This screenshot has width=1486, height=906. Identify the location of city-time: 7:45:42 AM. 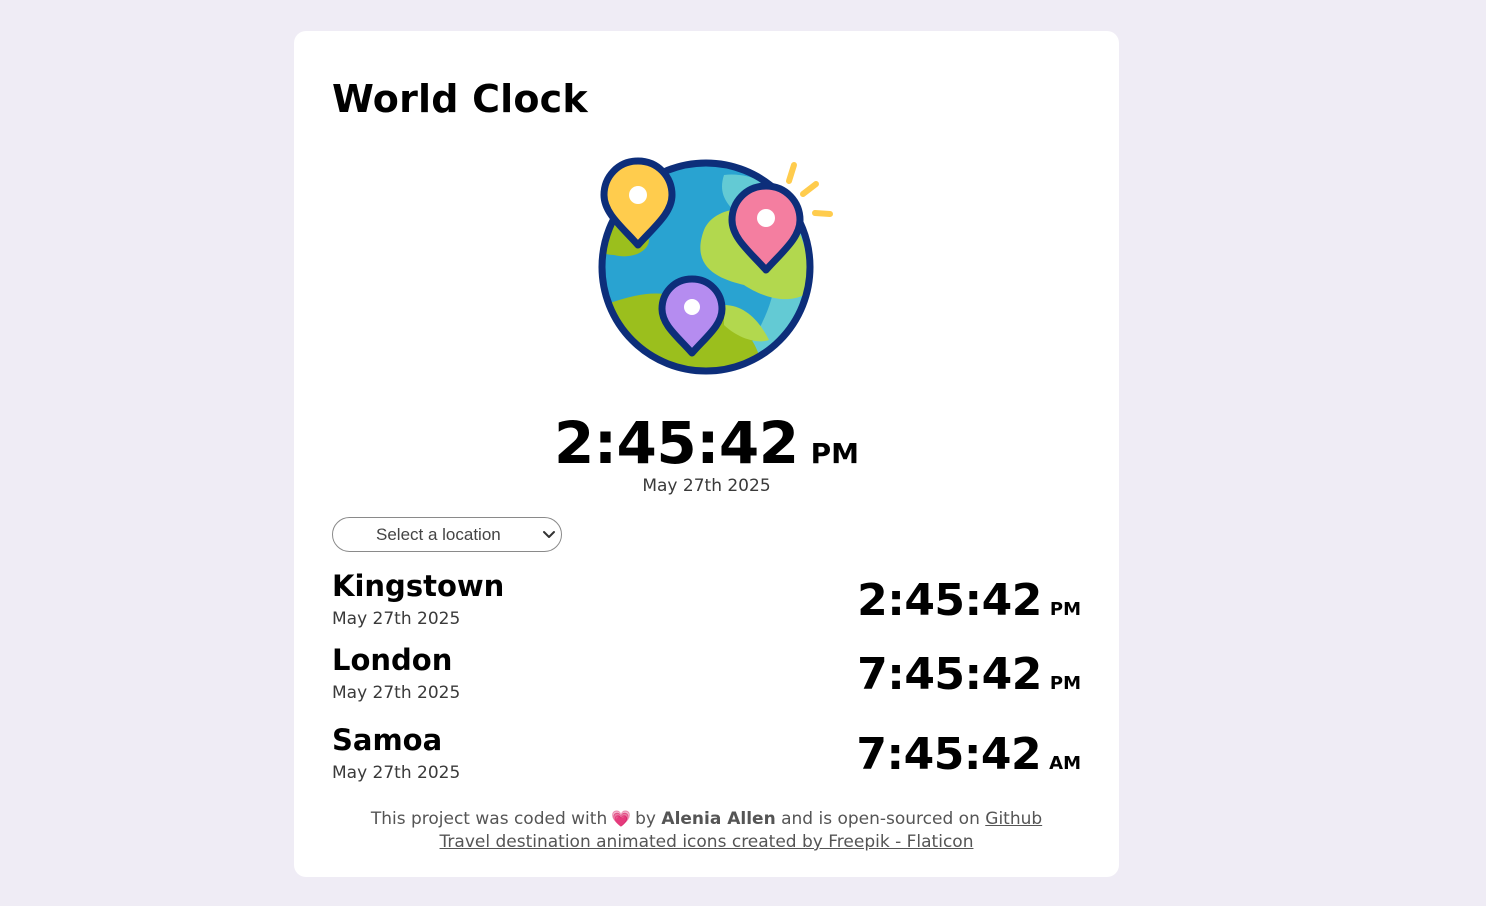
(968, 754).